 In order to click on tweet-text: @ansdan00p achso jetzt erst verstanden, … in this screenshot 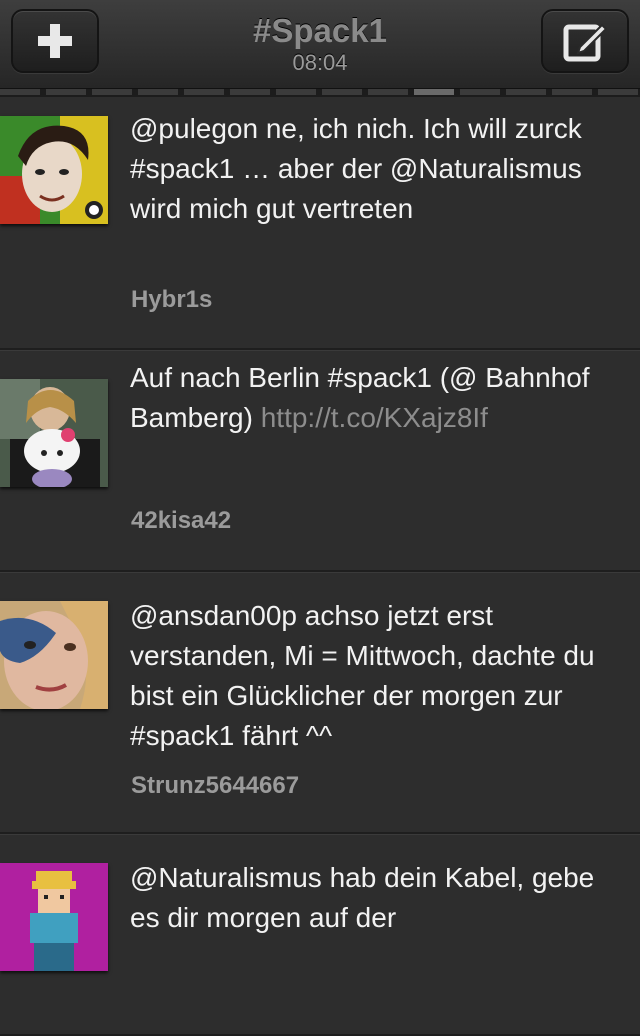, I will do `click(362, 675)`.